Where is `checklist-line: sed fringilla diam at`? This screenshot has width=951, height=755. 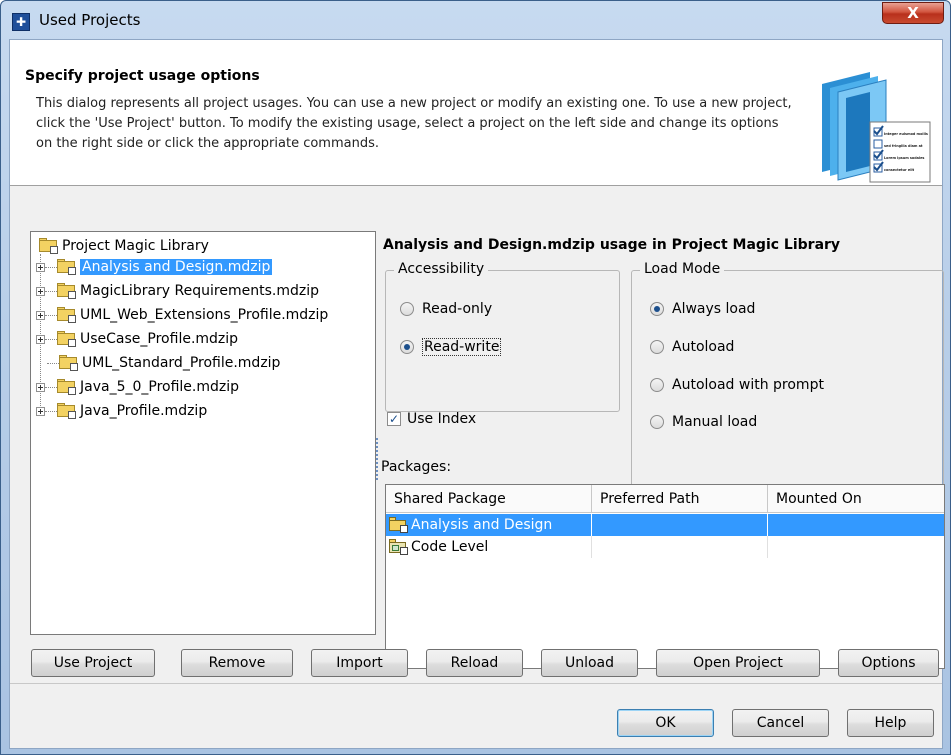 checklist-line: sed fringilla diam at is located at coordinates (903, 146).